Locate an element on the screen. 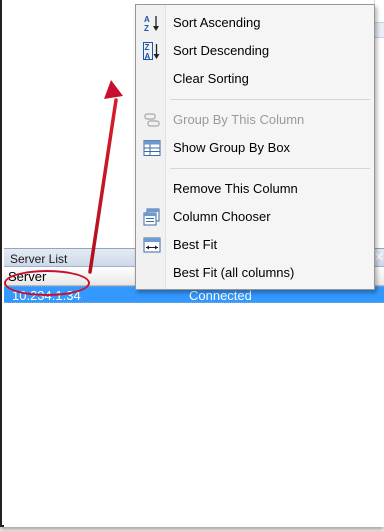 This screenshot has width=384, height=531. menu-item-label: Sort Descending is located at coordinates (221, 50).